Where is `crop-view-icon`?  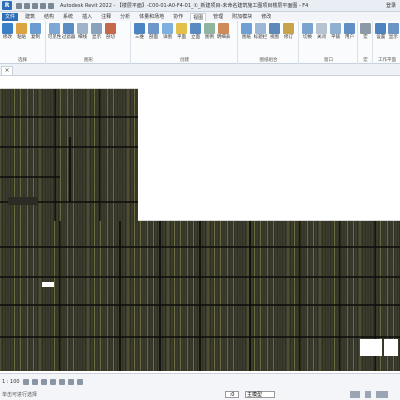 crop-view-icon is located at coordinates (61, 382).